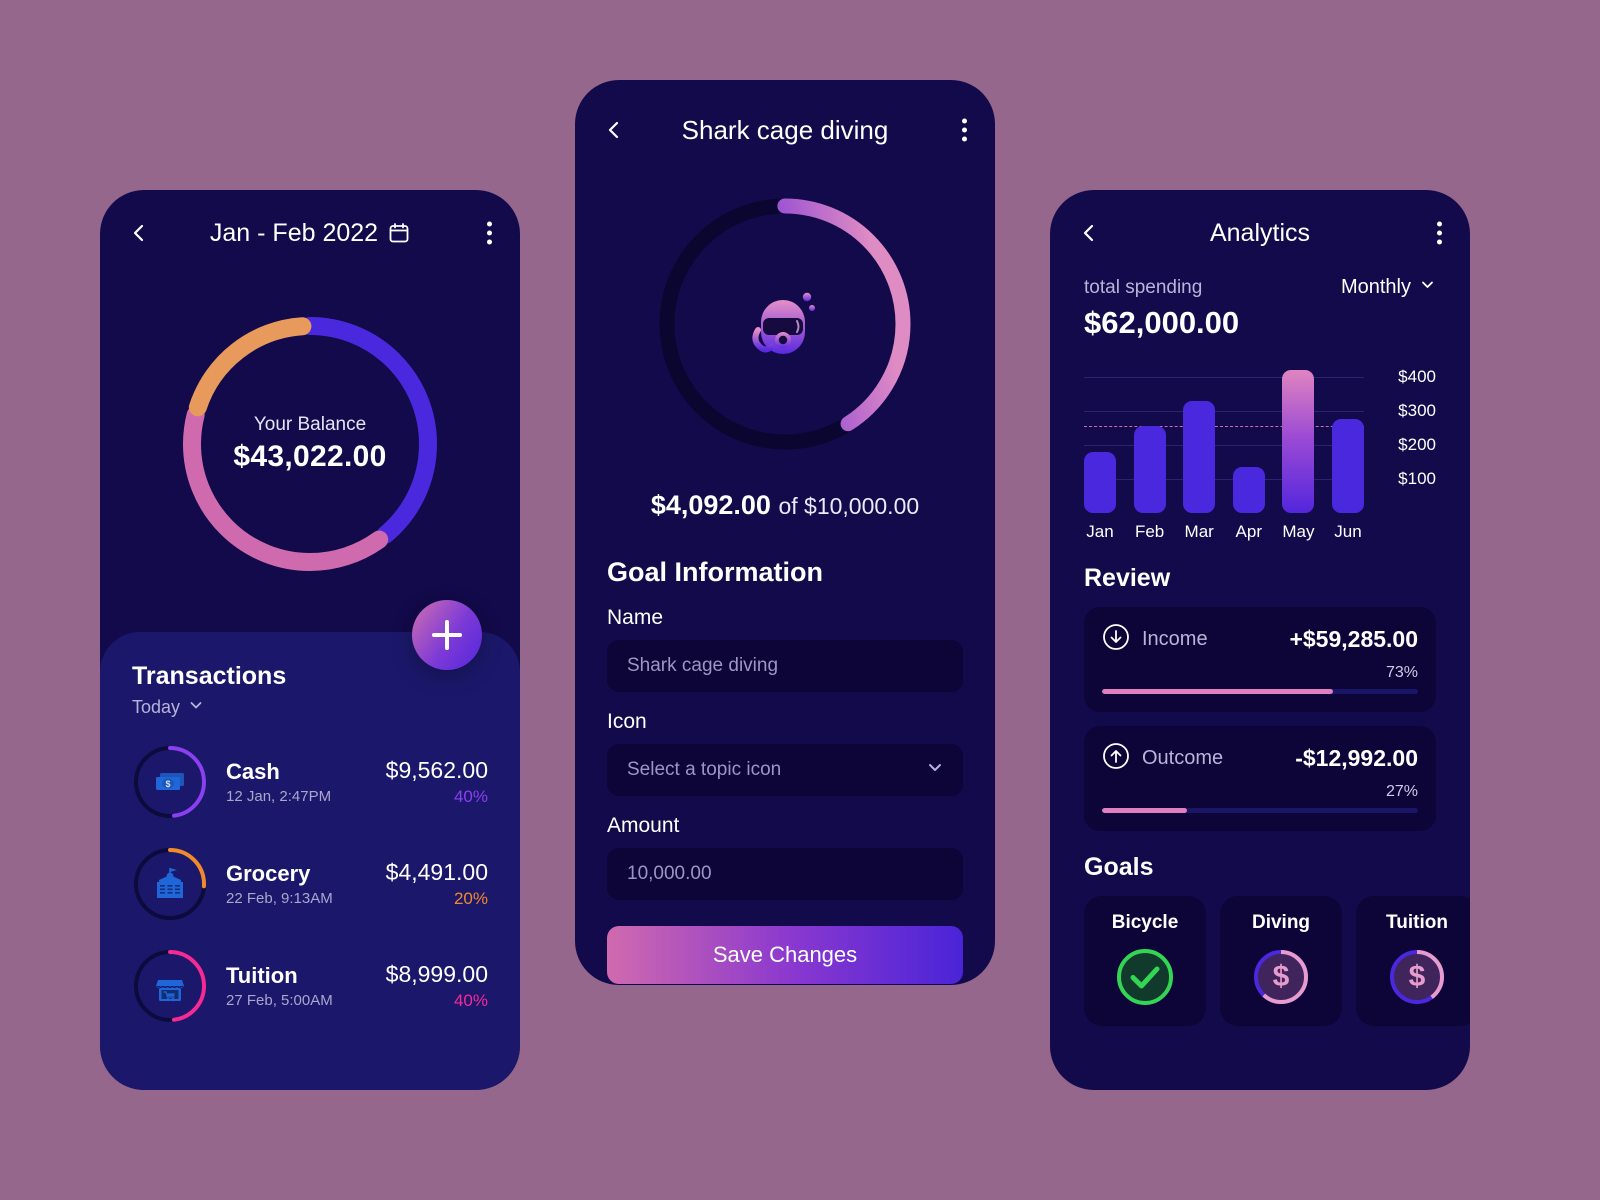  What do you see at coordinates (399, 233) in the screenshot?
I see `calendar-icon` at bounding box center [399, 233].